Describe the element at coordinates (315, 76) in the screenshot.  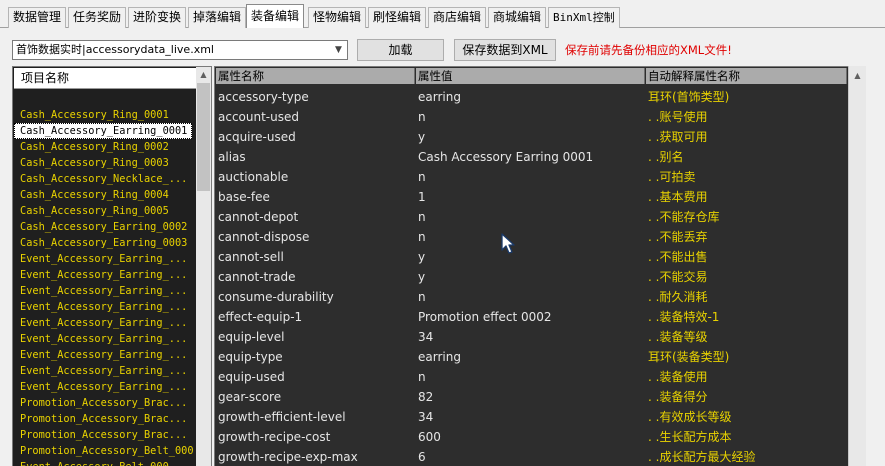
I see `column-header-property-name: 属性名称` at that location.